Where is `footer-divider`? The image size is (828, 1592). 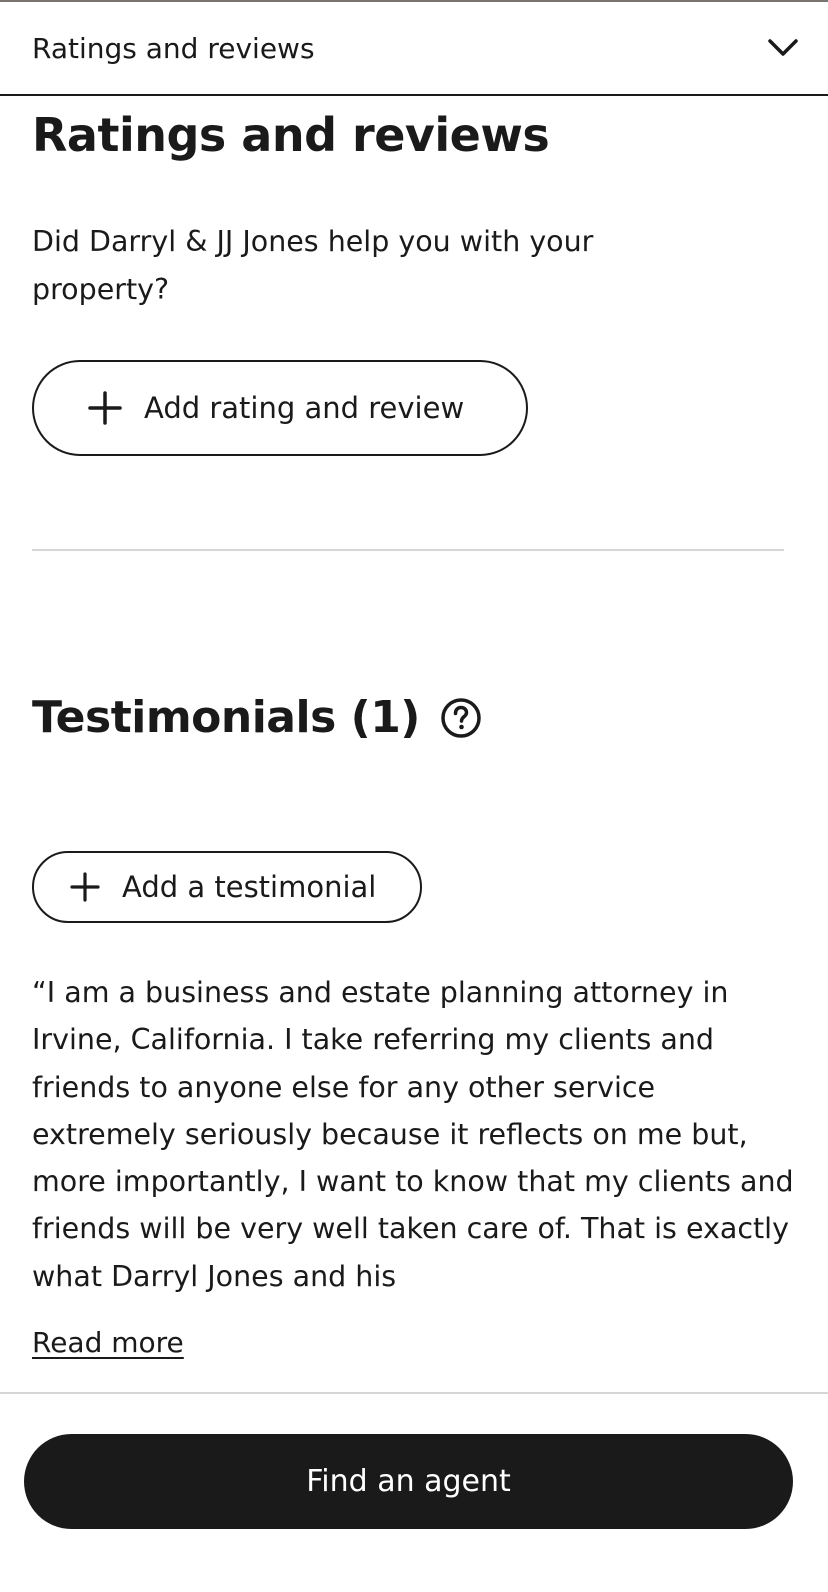
footer-divider is located at coordinates (414, 1393).